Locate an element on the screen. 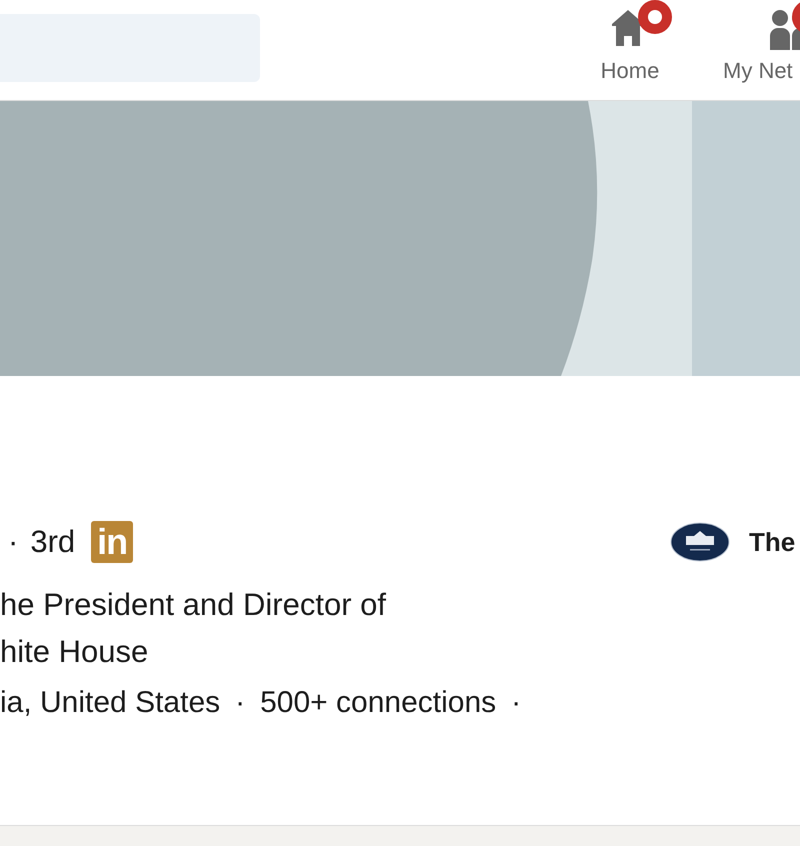 Image resolution: width=800 pixels, height=846 pixels. network-logo: in is located at coordinates (112, 542).